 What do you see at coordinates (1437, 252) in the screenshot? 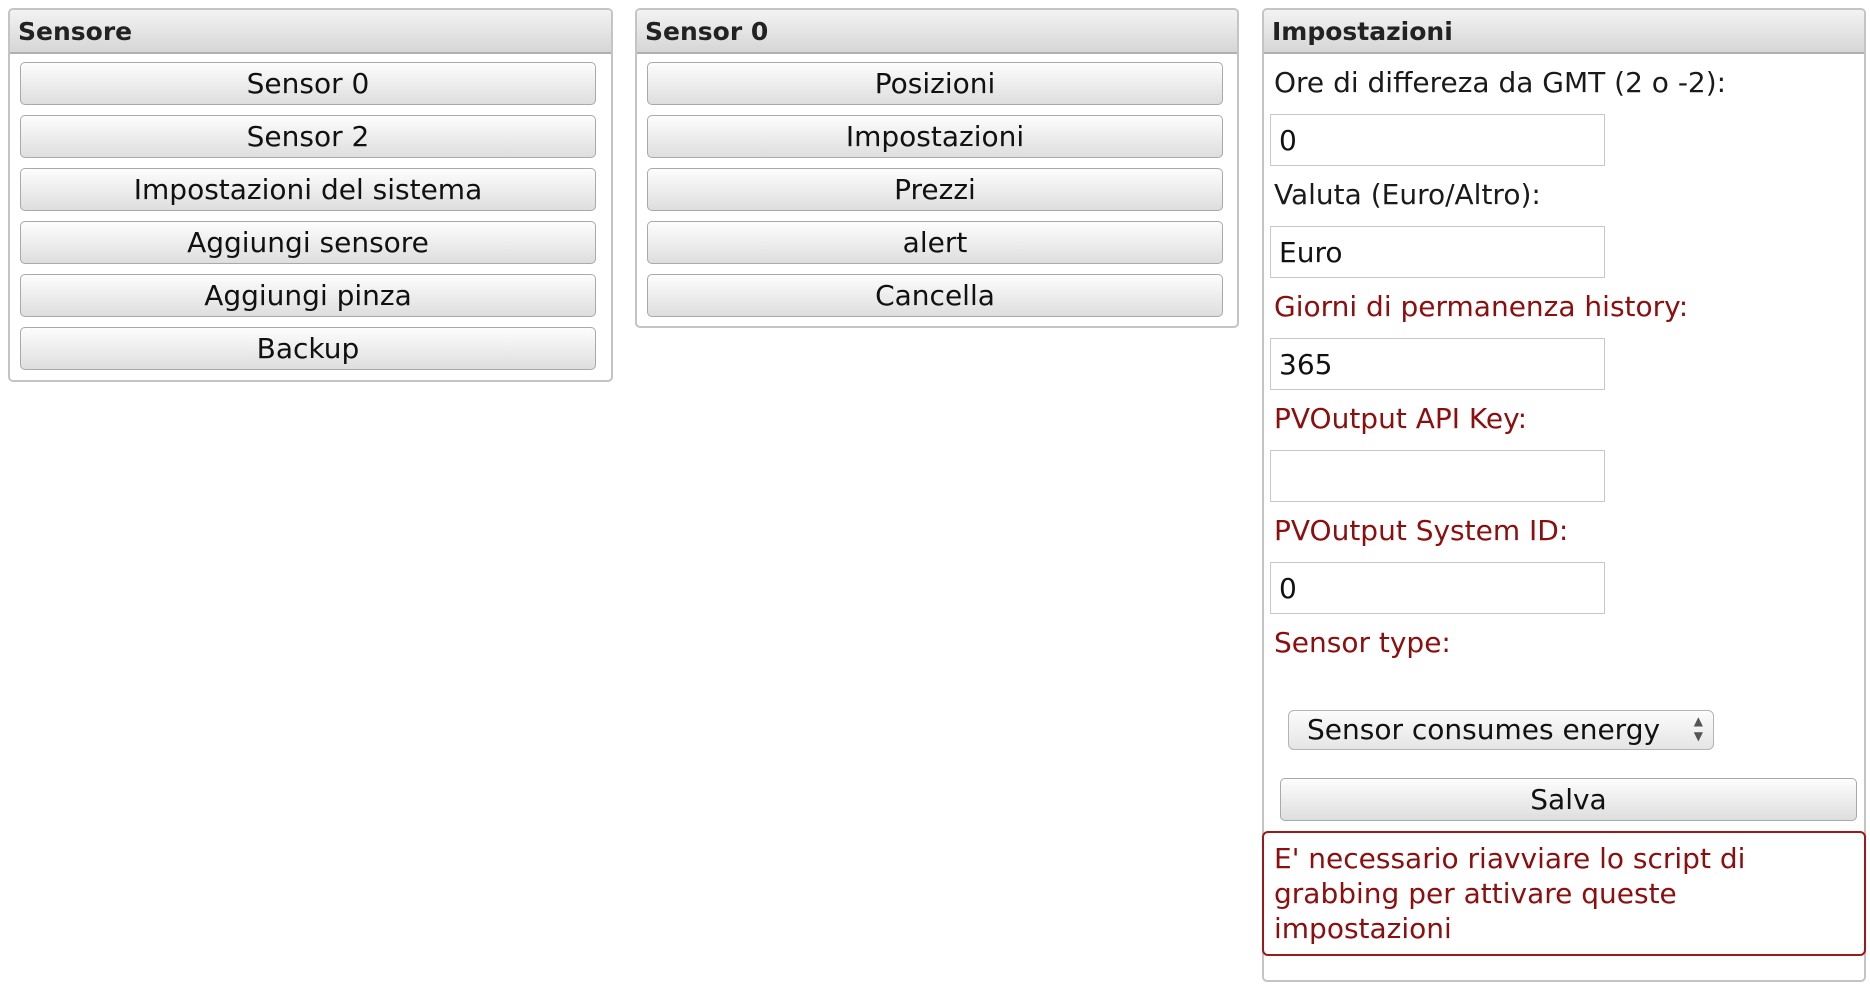
I see `currency-input` at bounding box center [1437, 252].